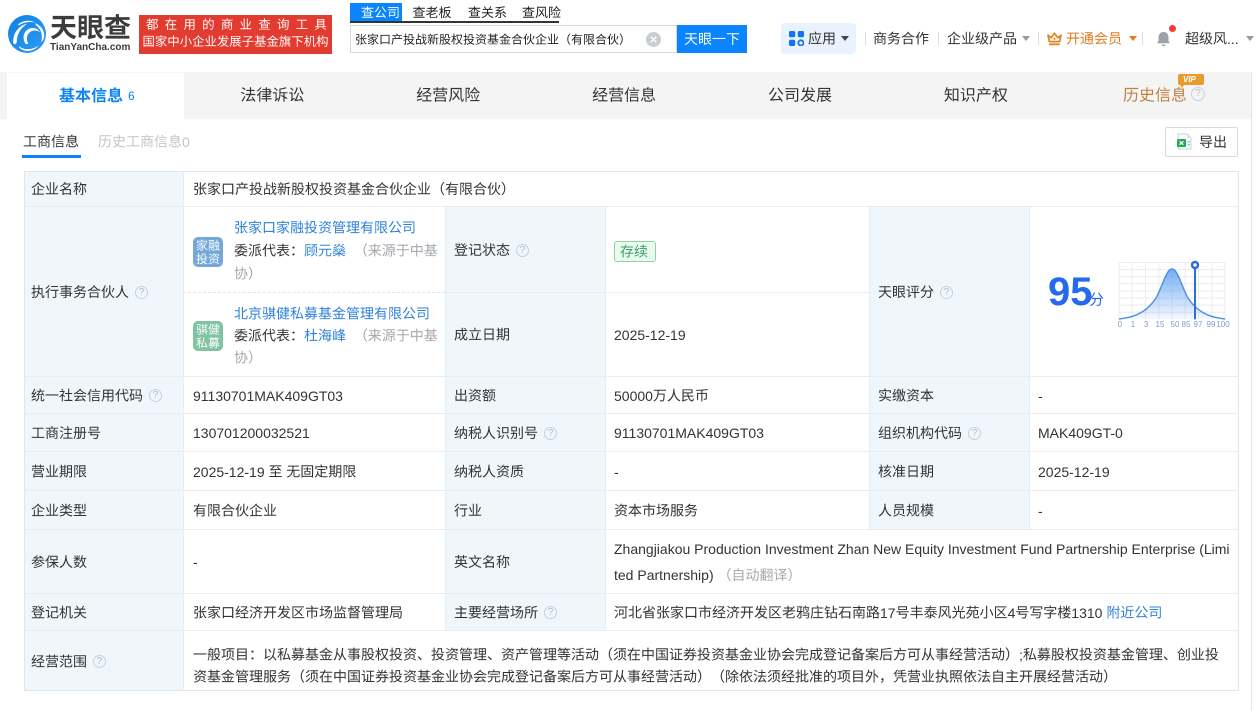 Image resolution: width=1260 pixels, height=711 pixels. What do you see at coordinates (1160, 324) in the screenshot?
I see `svg-text: 15` at bounding box center [1160, 324].